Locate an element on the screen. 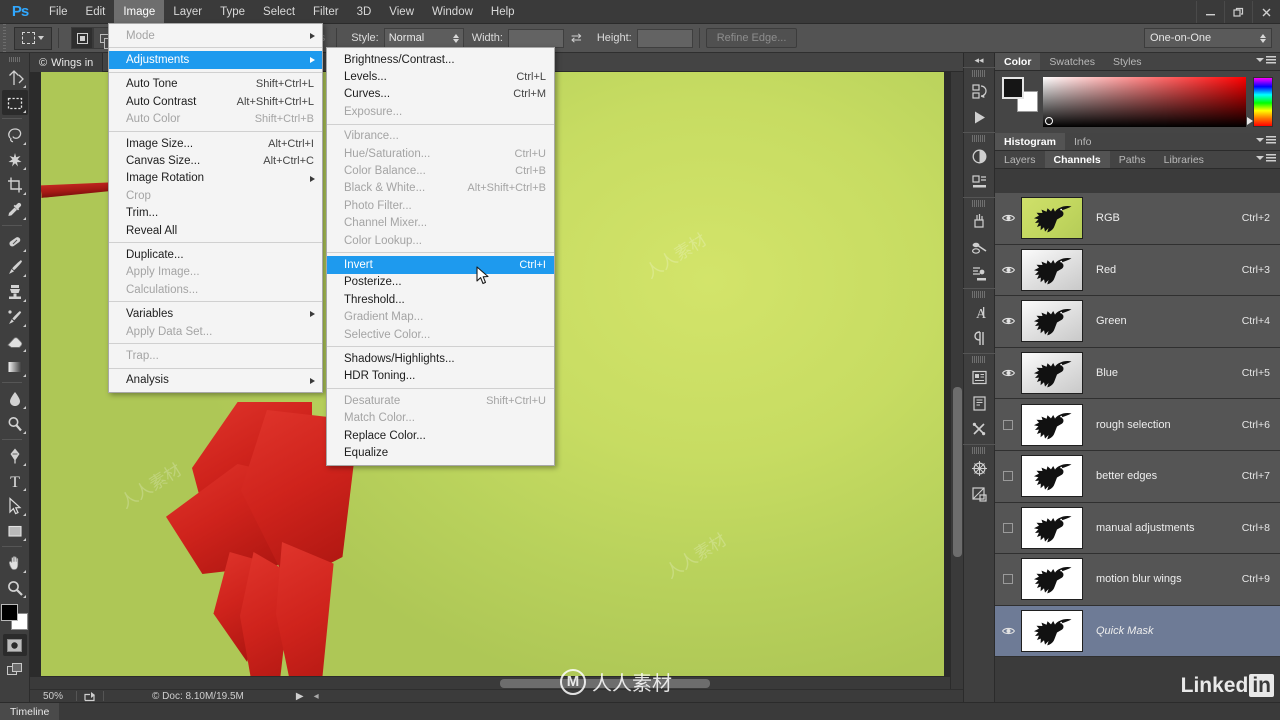  history-brush-tool is located at coordinates (15, 316).